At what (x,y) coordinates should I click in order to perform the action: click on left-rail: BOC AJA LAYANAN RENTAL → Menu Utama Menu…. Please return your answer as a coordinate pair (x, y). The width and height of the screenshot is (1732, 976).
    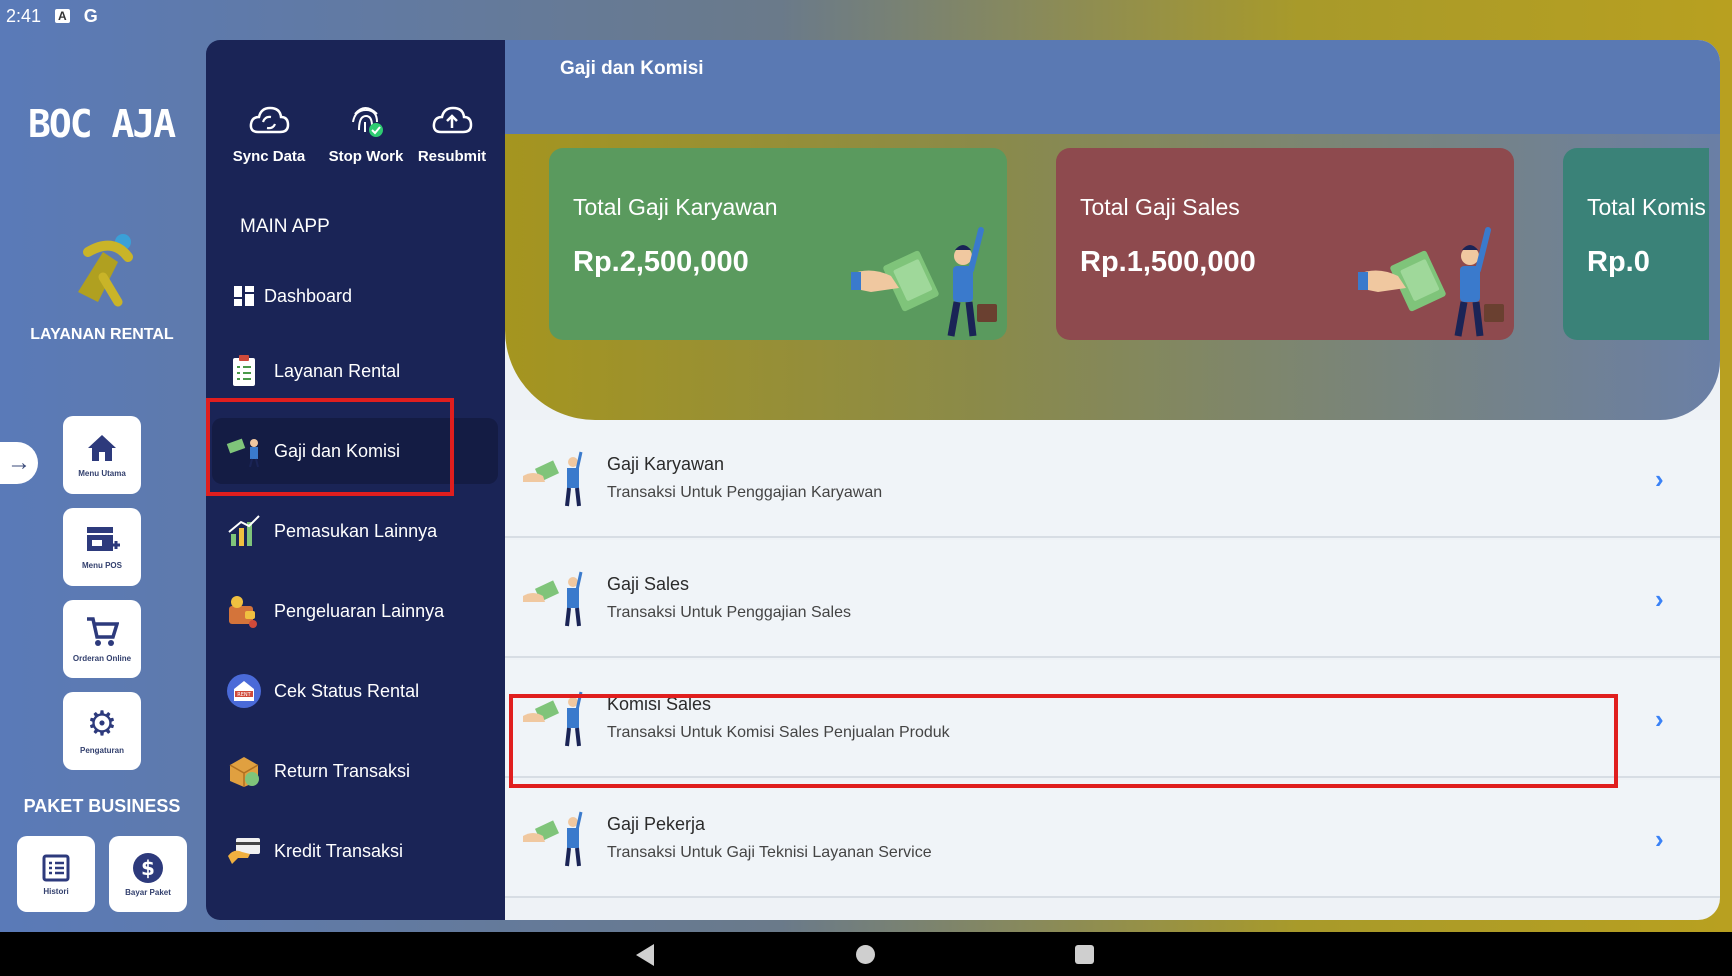
    Looking at the image, I should click on (103, 482).